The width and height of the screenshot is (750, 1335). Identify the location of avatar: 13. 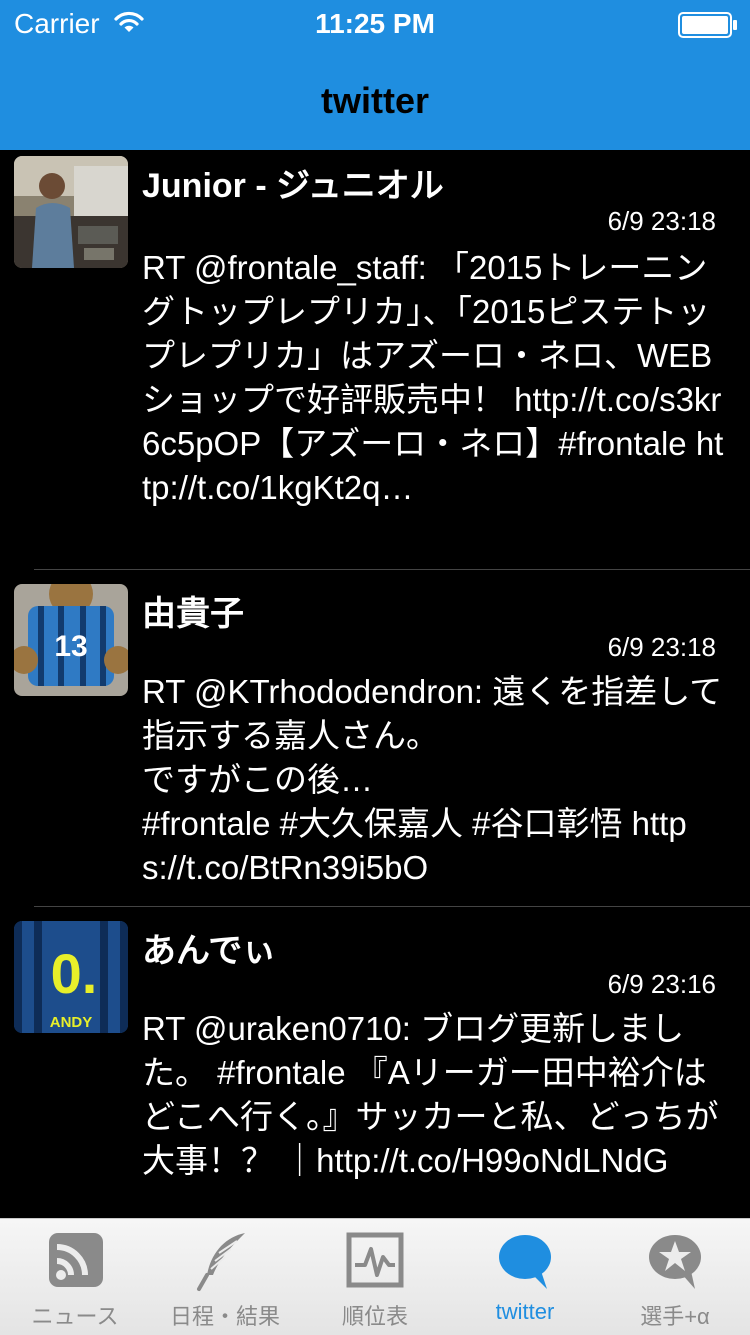
(71, 640).